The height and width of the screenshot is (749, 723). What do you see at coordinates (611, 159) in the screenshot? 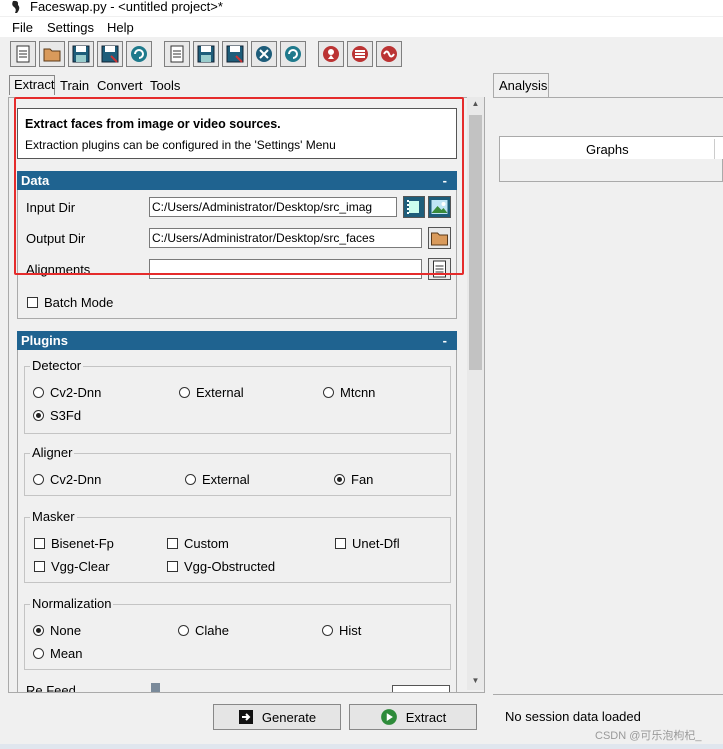
I see `graphs-panel: Graphs` at bounding box center [611, 159].